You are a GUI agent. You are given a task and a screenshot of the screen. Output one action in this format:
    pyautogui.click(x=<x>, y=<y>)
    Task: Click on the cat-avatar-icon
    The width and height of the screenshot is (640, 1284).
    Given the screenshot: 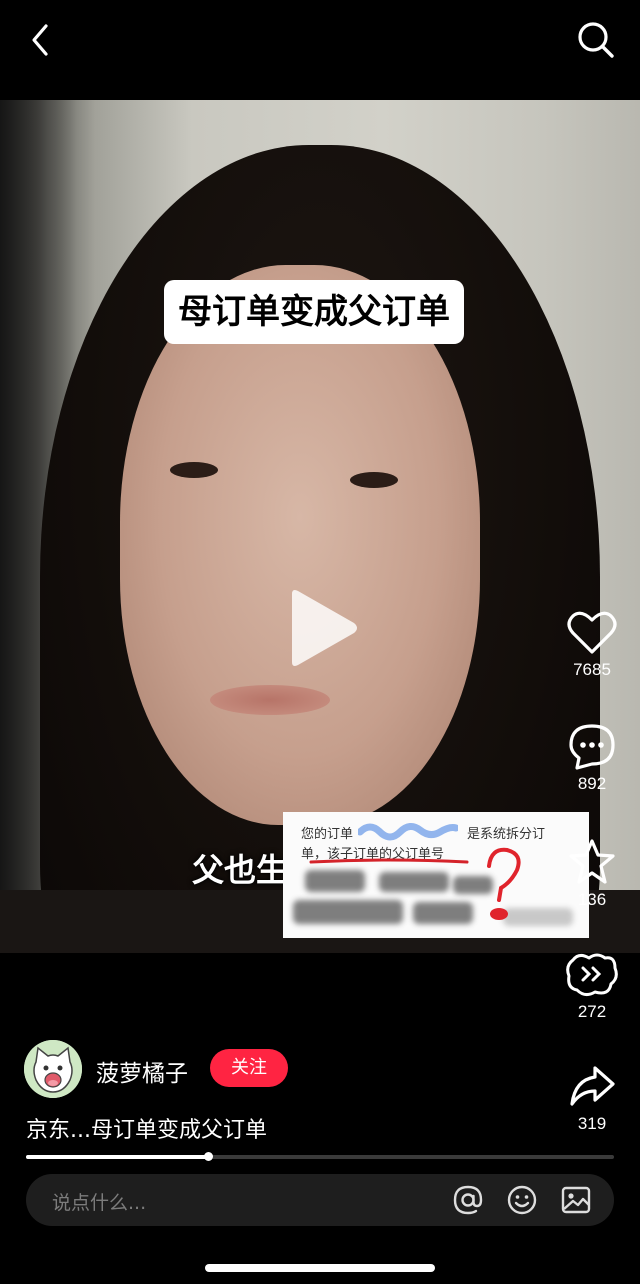 What is the action you would take?
    pyautogui.click(x=53, y=1069)
    